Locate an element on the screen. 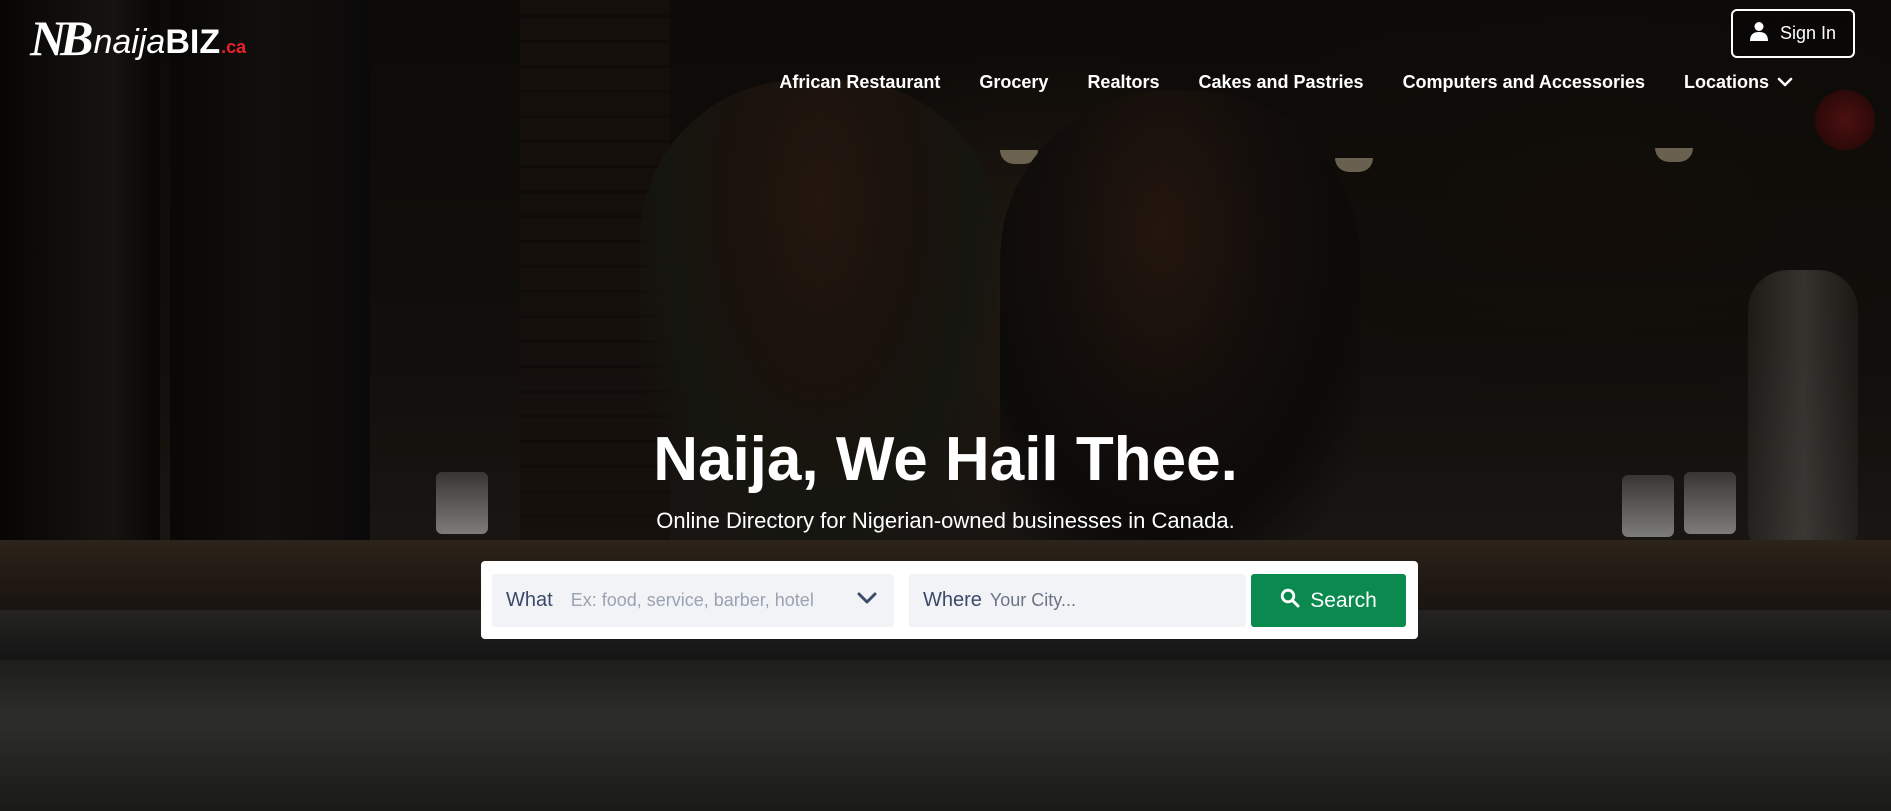 This screenshot has height=811, width=1891. nav-item-cakes-and-pastries: Cakes and Pastries is located at coordinates (1280, 82).